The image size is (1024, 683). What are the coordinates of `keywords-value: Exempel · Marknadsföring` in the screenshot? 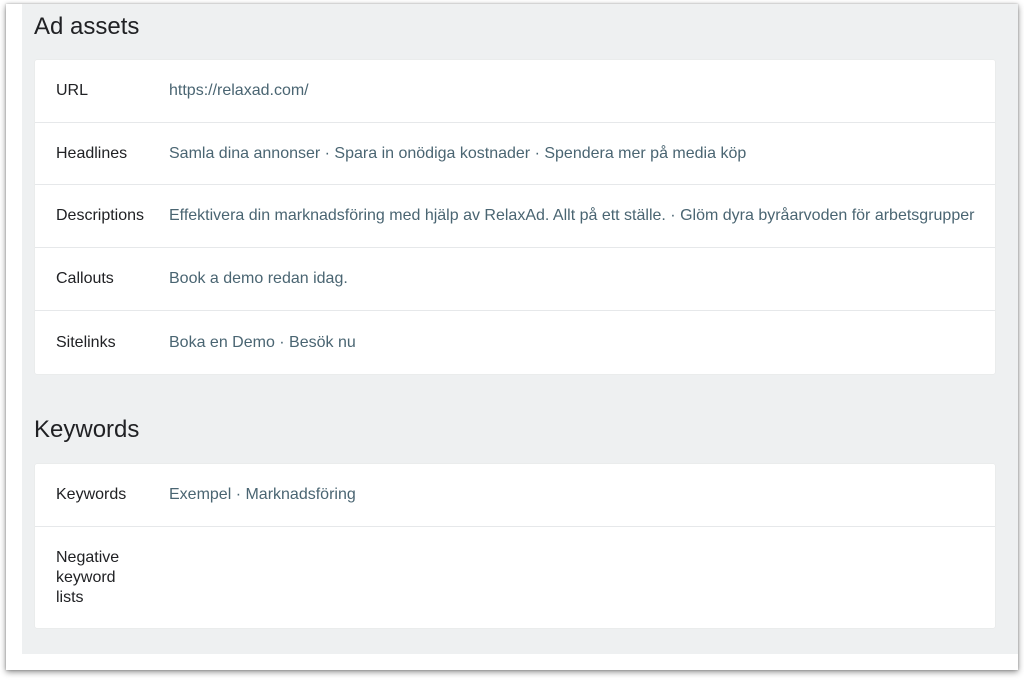 It's located at (262, 494).